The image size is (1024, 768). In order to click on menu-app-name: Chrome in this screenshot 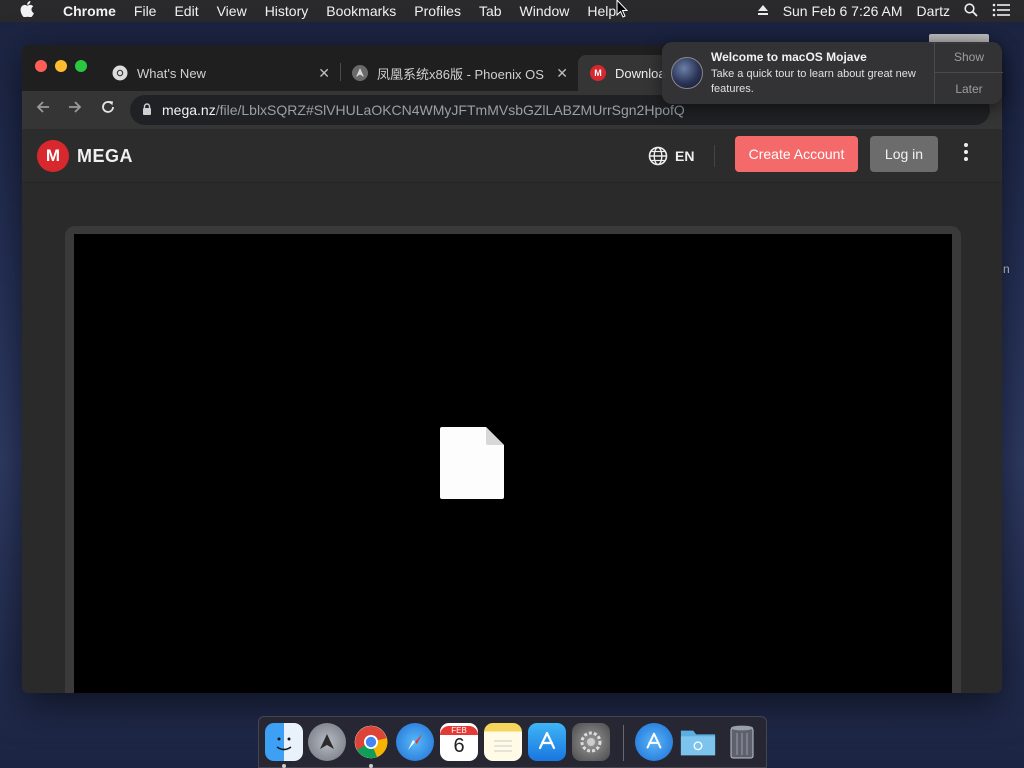, I will do `click(89, 11)`.